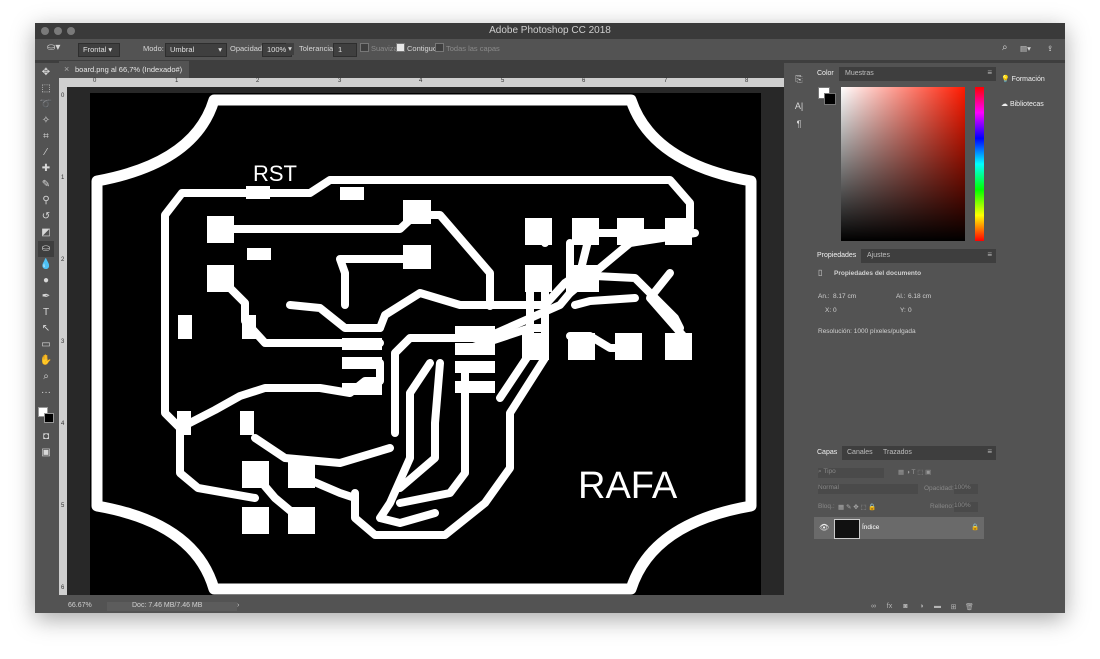 Image resolution: width=1100 pixels, height=659 pixels. I want to click on tab-swatches: Muestras, so click(859, 74).